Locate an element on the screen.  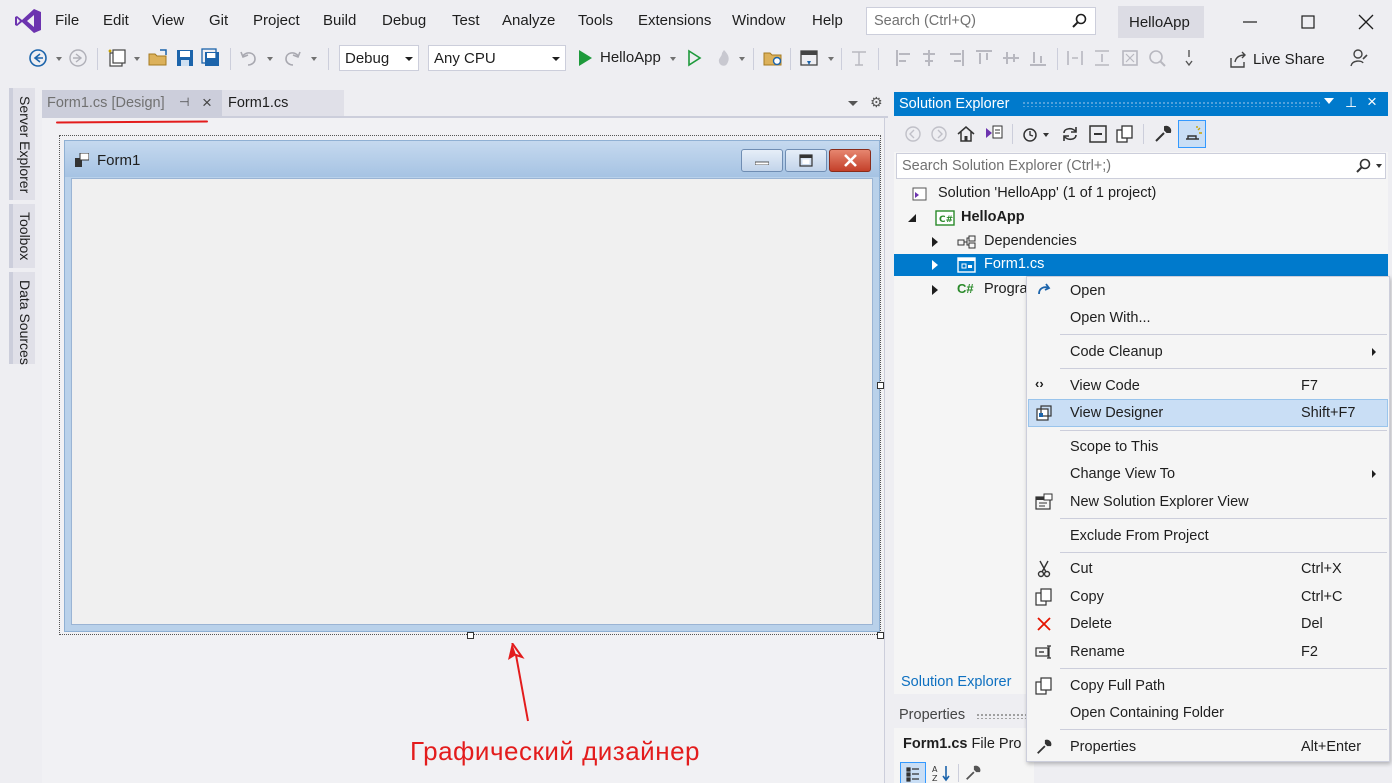
menu-item-properties: Properties Alt+Enter is located at coordinates (1208, 747).